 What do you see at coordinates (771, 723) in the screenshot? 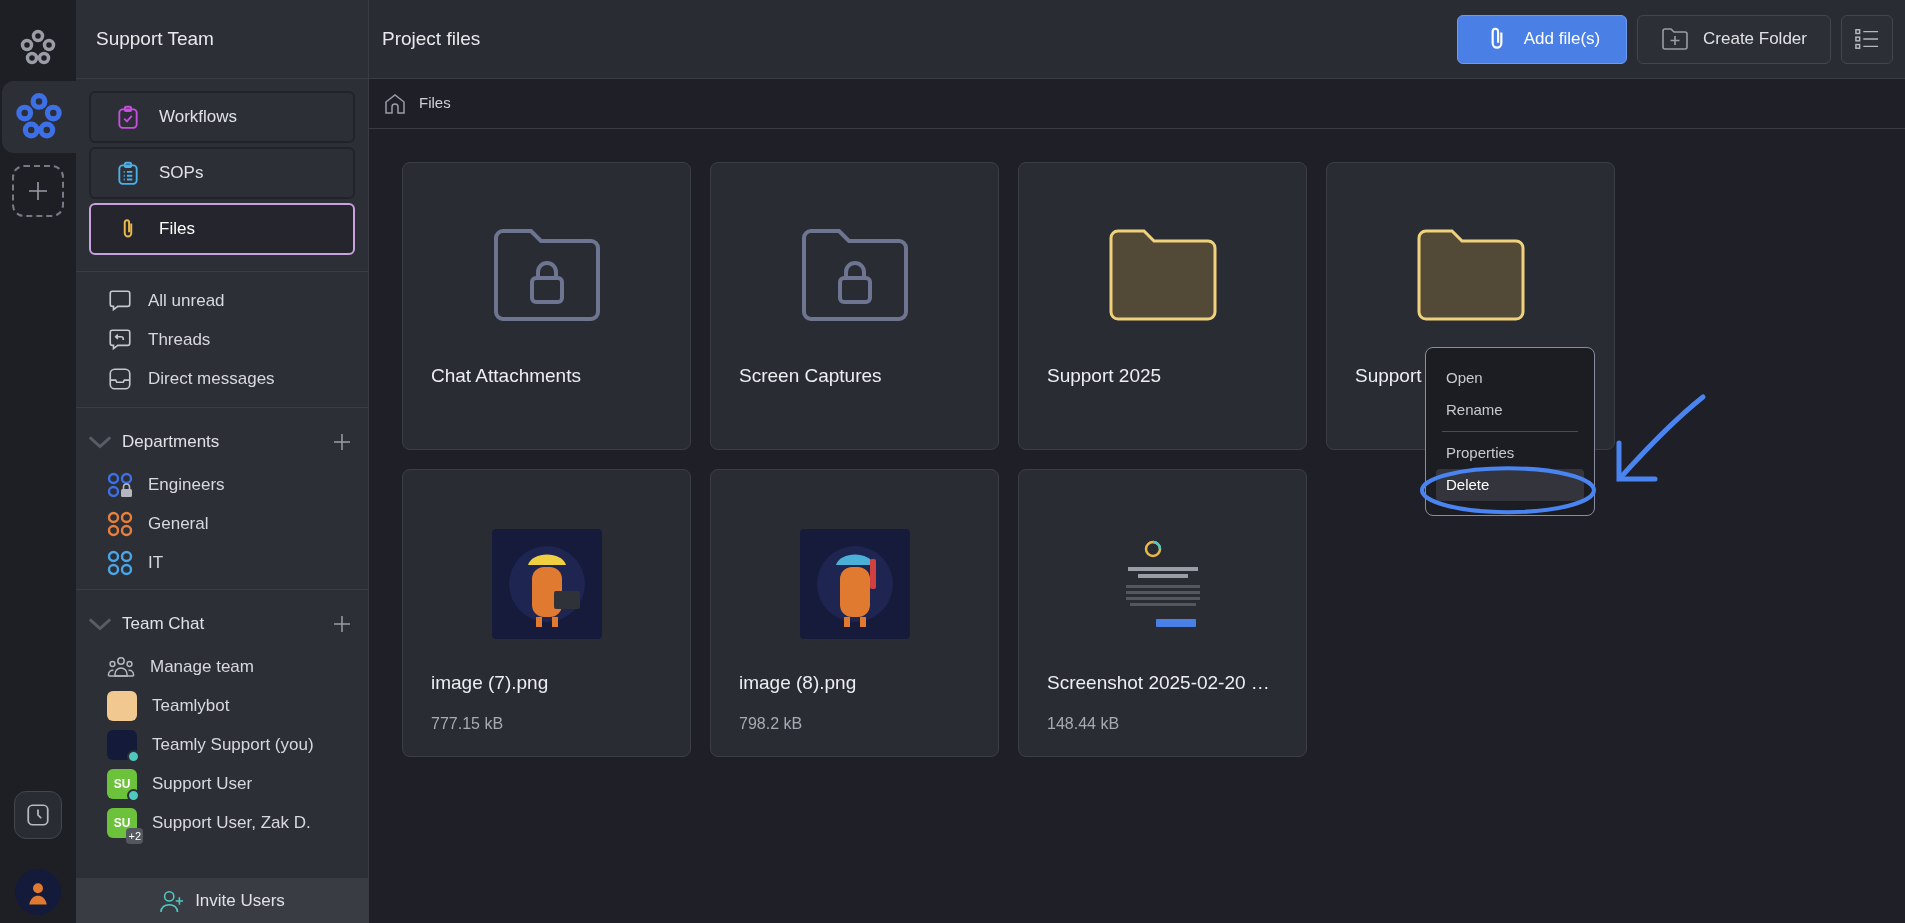
I see `file-size: 798.2 kB` at bounding box center [771, 723].